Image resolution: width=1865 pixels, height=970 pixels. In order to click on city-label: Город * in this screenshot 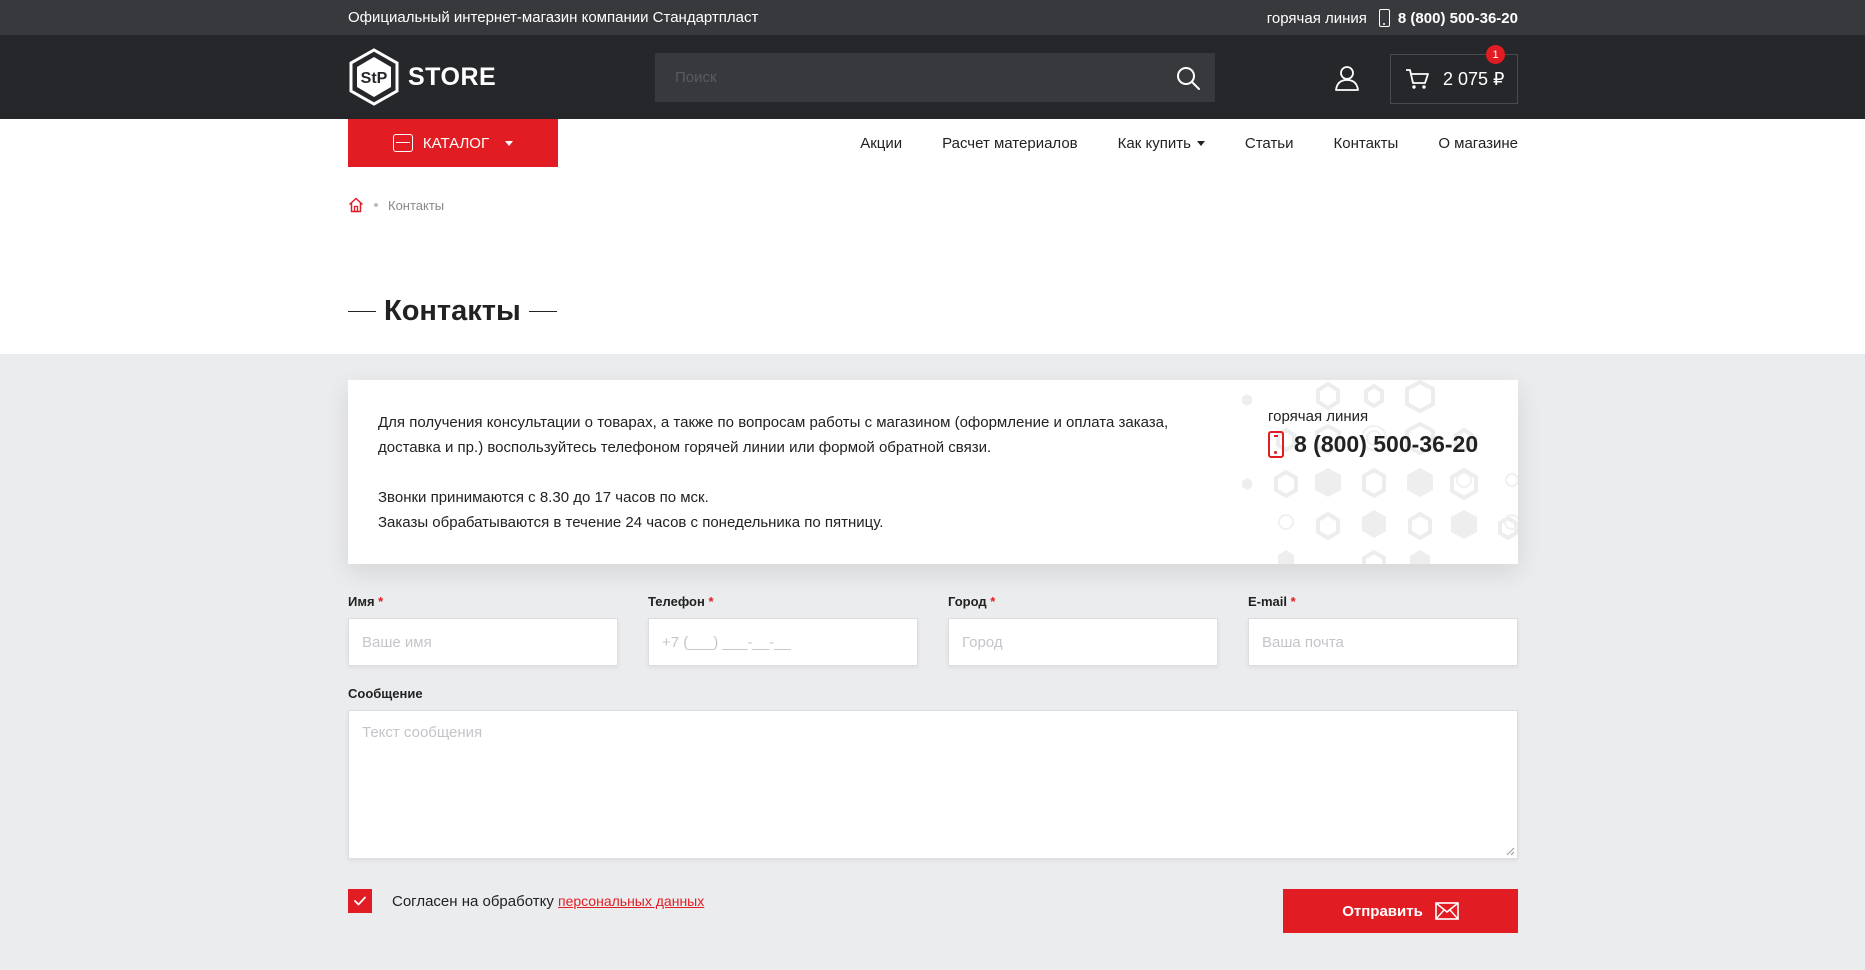, I will do `click(971, 601)`.